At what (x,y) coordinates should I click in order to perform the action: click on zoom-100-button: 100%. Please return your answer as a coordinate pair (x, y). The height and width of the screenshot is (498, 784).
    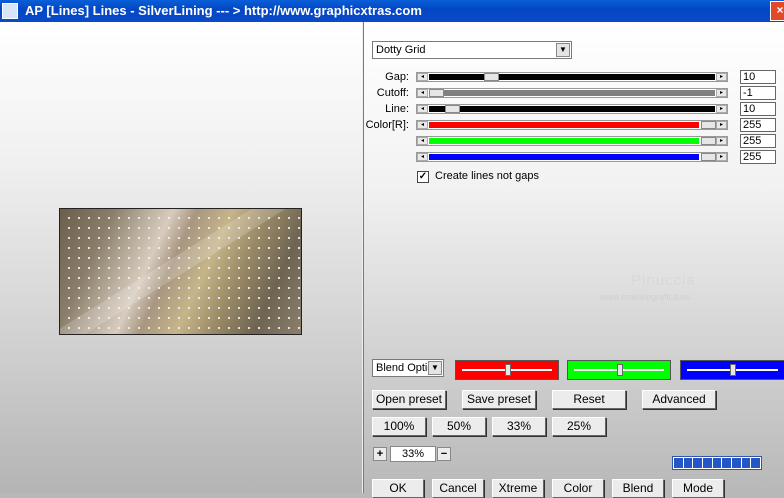
    Looking at the image, I should click on (399, 426).